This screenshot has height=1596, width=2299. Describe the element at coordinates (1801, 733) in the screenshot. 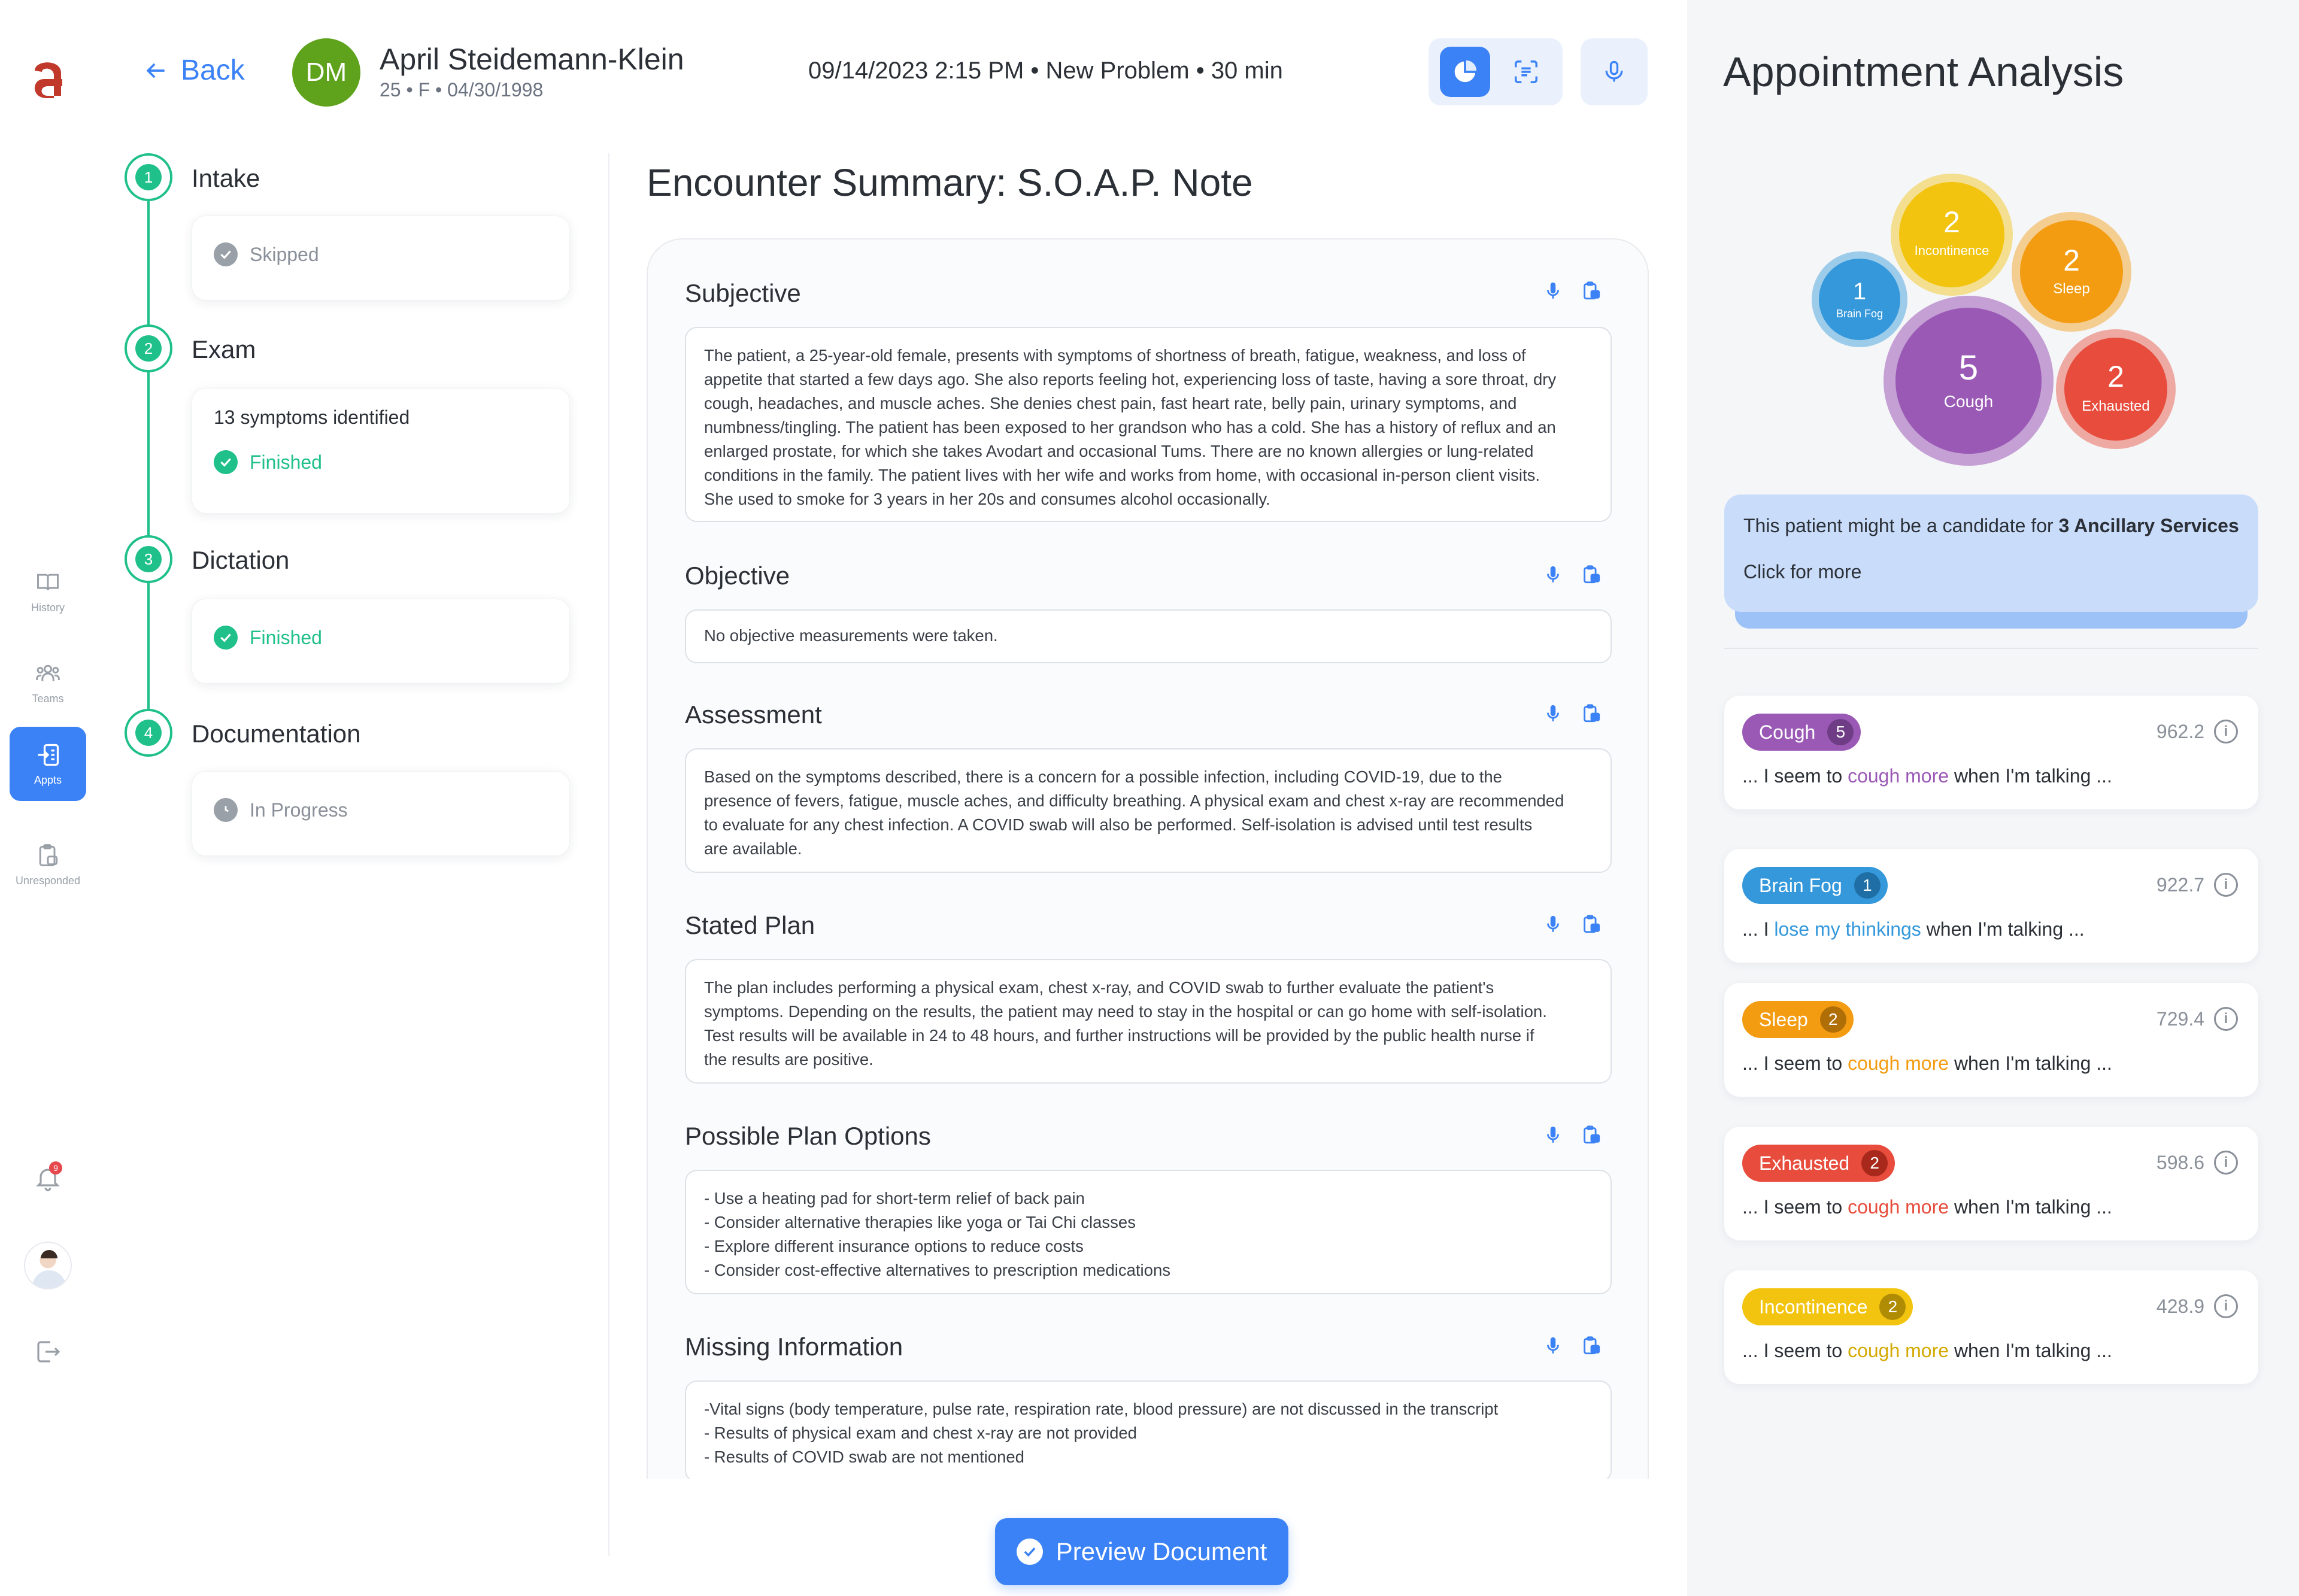

I see `symptom-pill: Cough 5` at that location.